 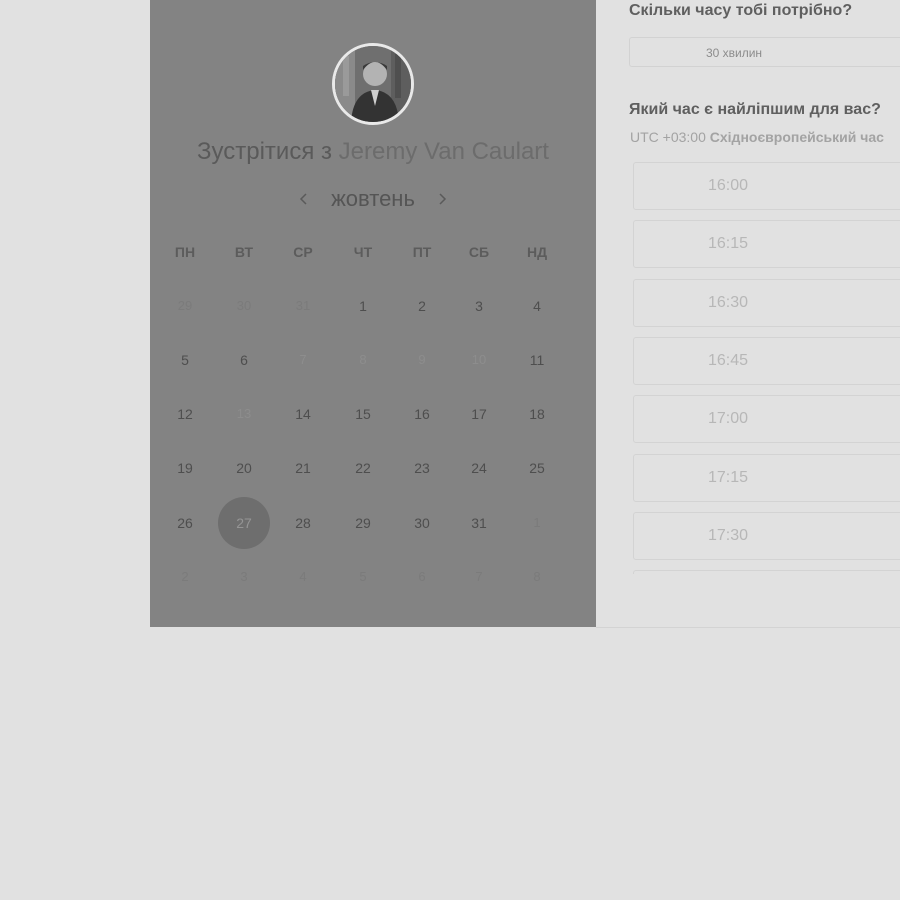 I want to click on prev-month-button, so click(x=304, y=199).